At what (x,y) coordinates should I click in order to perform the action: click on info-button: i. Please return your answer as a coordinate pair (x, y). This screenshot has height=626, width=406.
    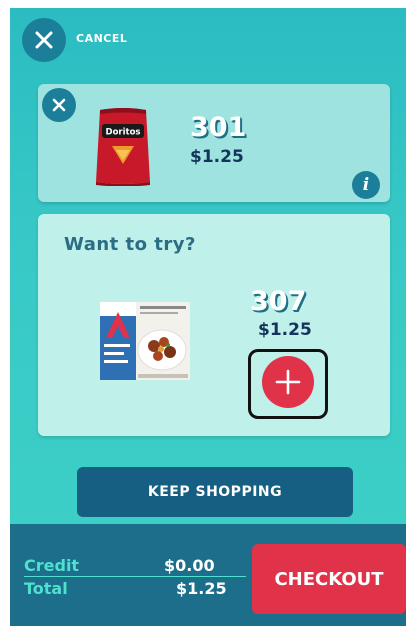
    Looking at the image, I should click on (366, 185).